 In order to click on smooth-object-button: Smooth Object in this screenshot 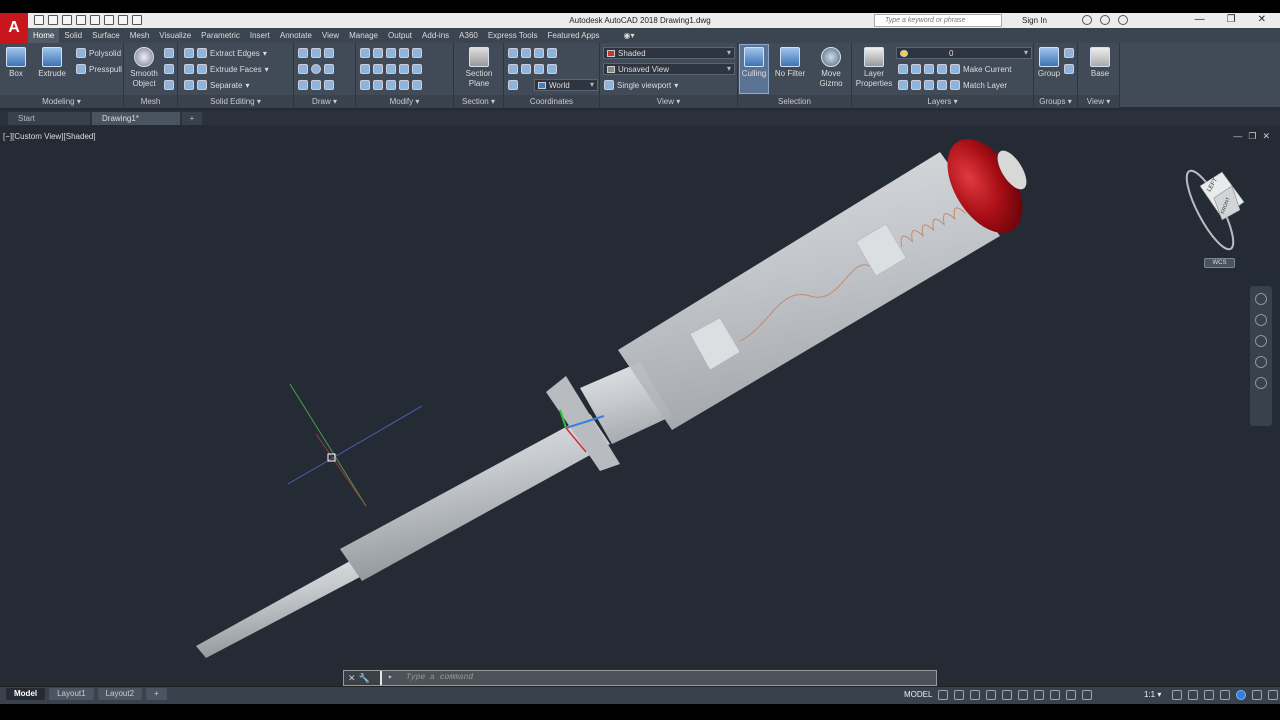, I will do `click(144, 68)`.